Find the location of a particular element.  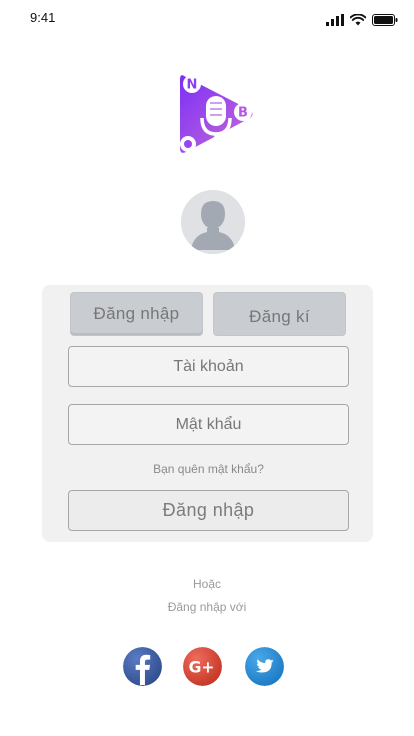

wifi-icon is located at coordinates (358, 20).